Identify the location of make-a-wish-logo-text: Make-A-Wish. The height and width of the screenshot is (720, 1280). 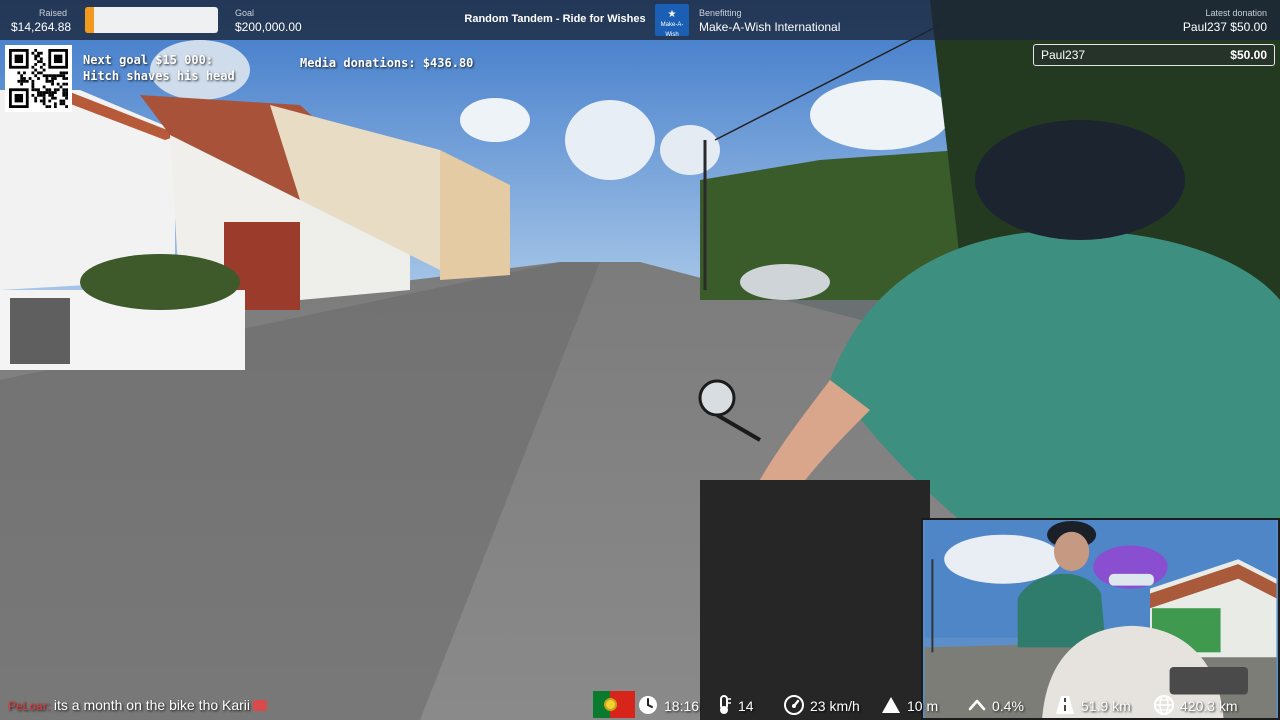
(672, 30).